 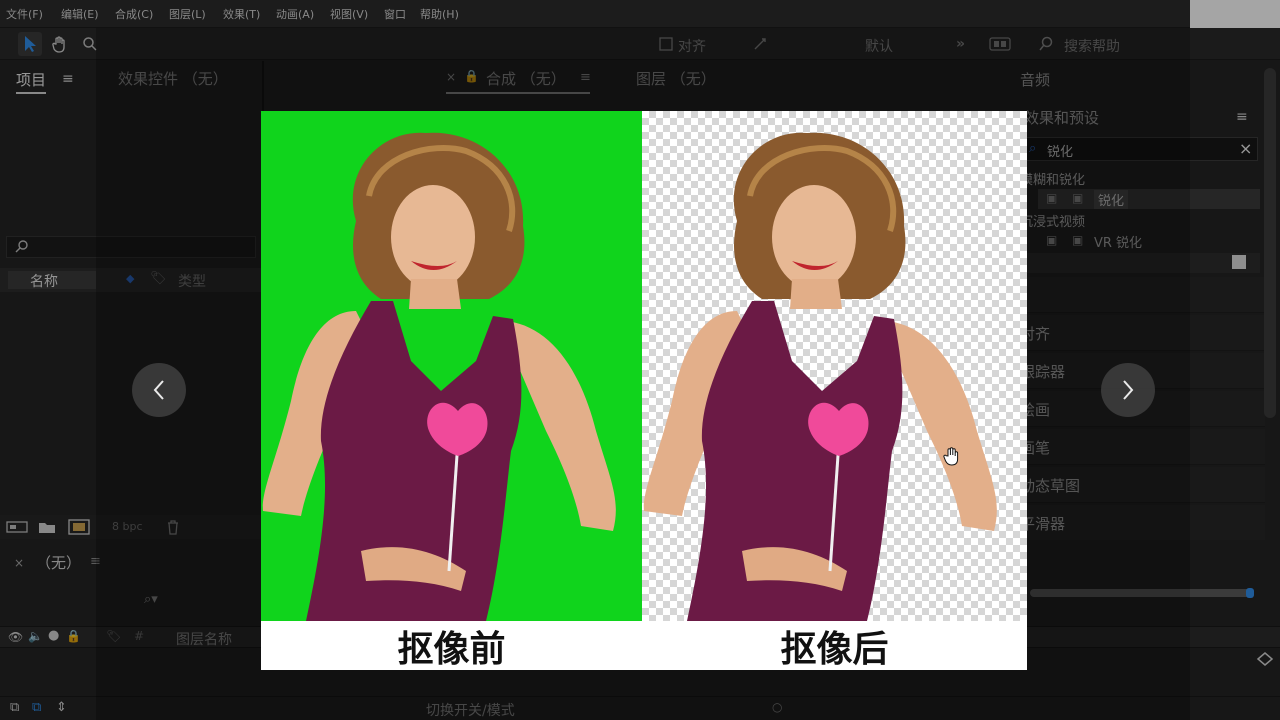 What do you see at coordinates (951, 456) in the screenshot?
I see `hand-cursor-icon` at bounding box center [951, 456].